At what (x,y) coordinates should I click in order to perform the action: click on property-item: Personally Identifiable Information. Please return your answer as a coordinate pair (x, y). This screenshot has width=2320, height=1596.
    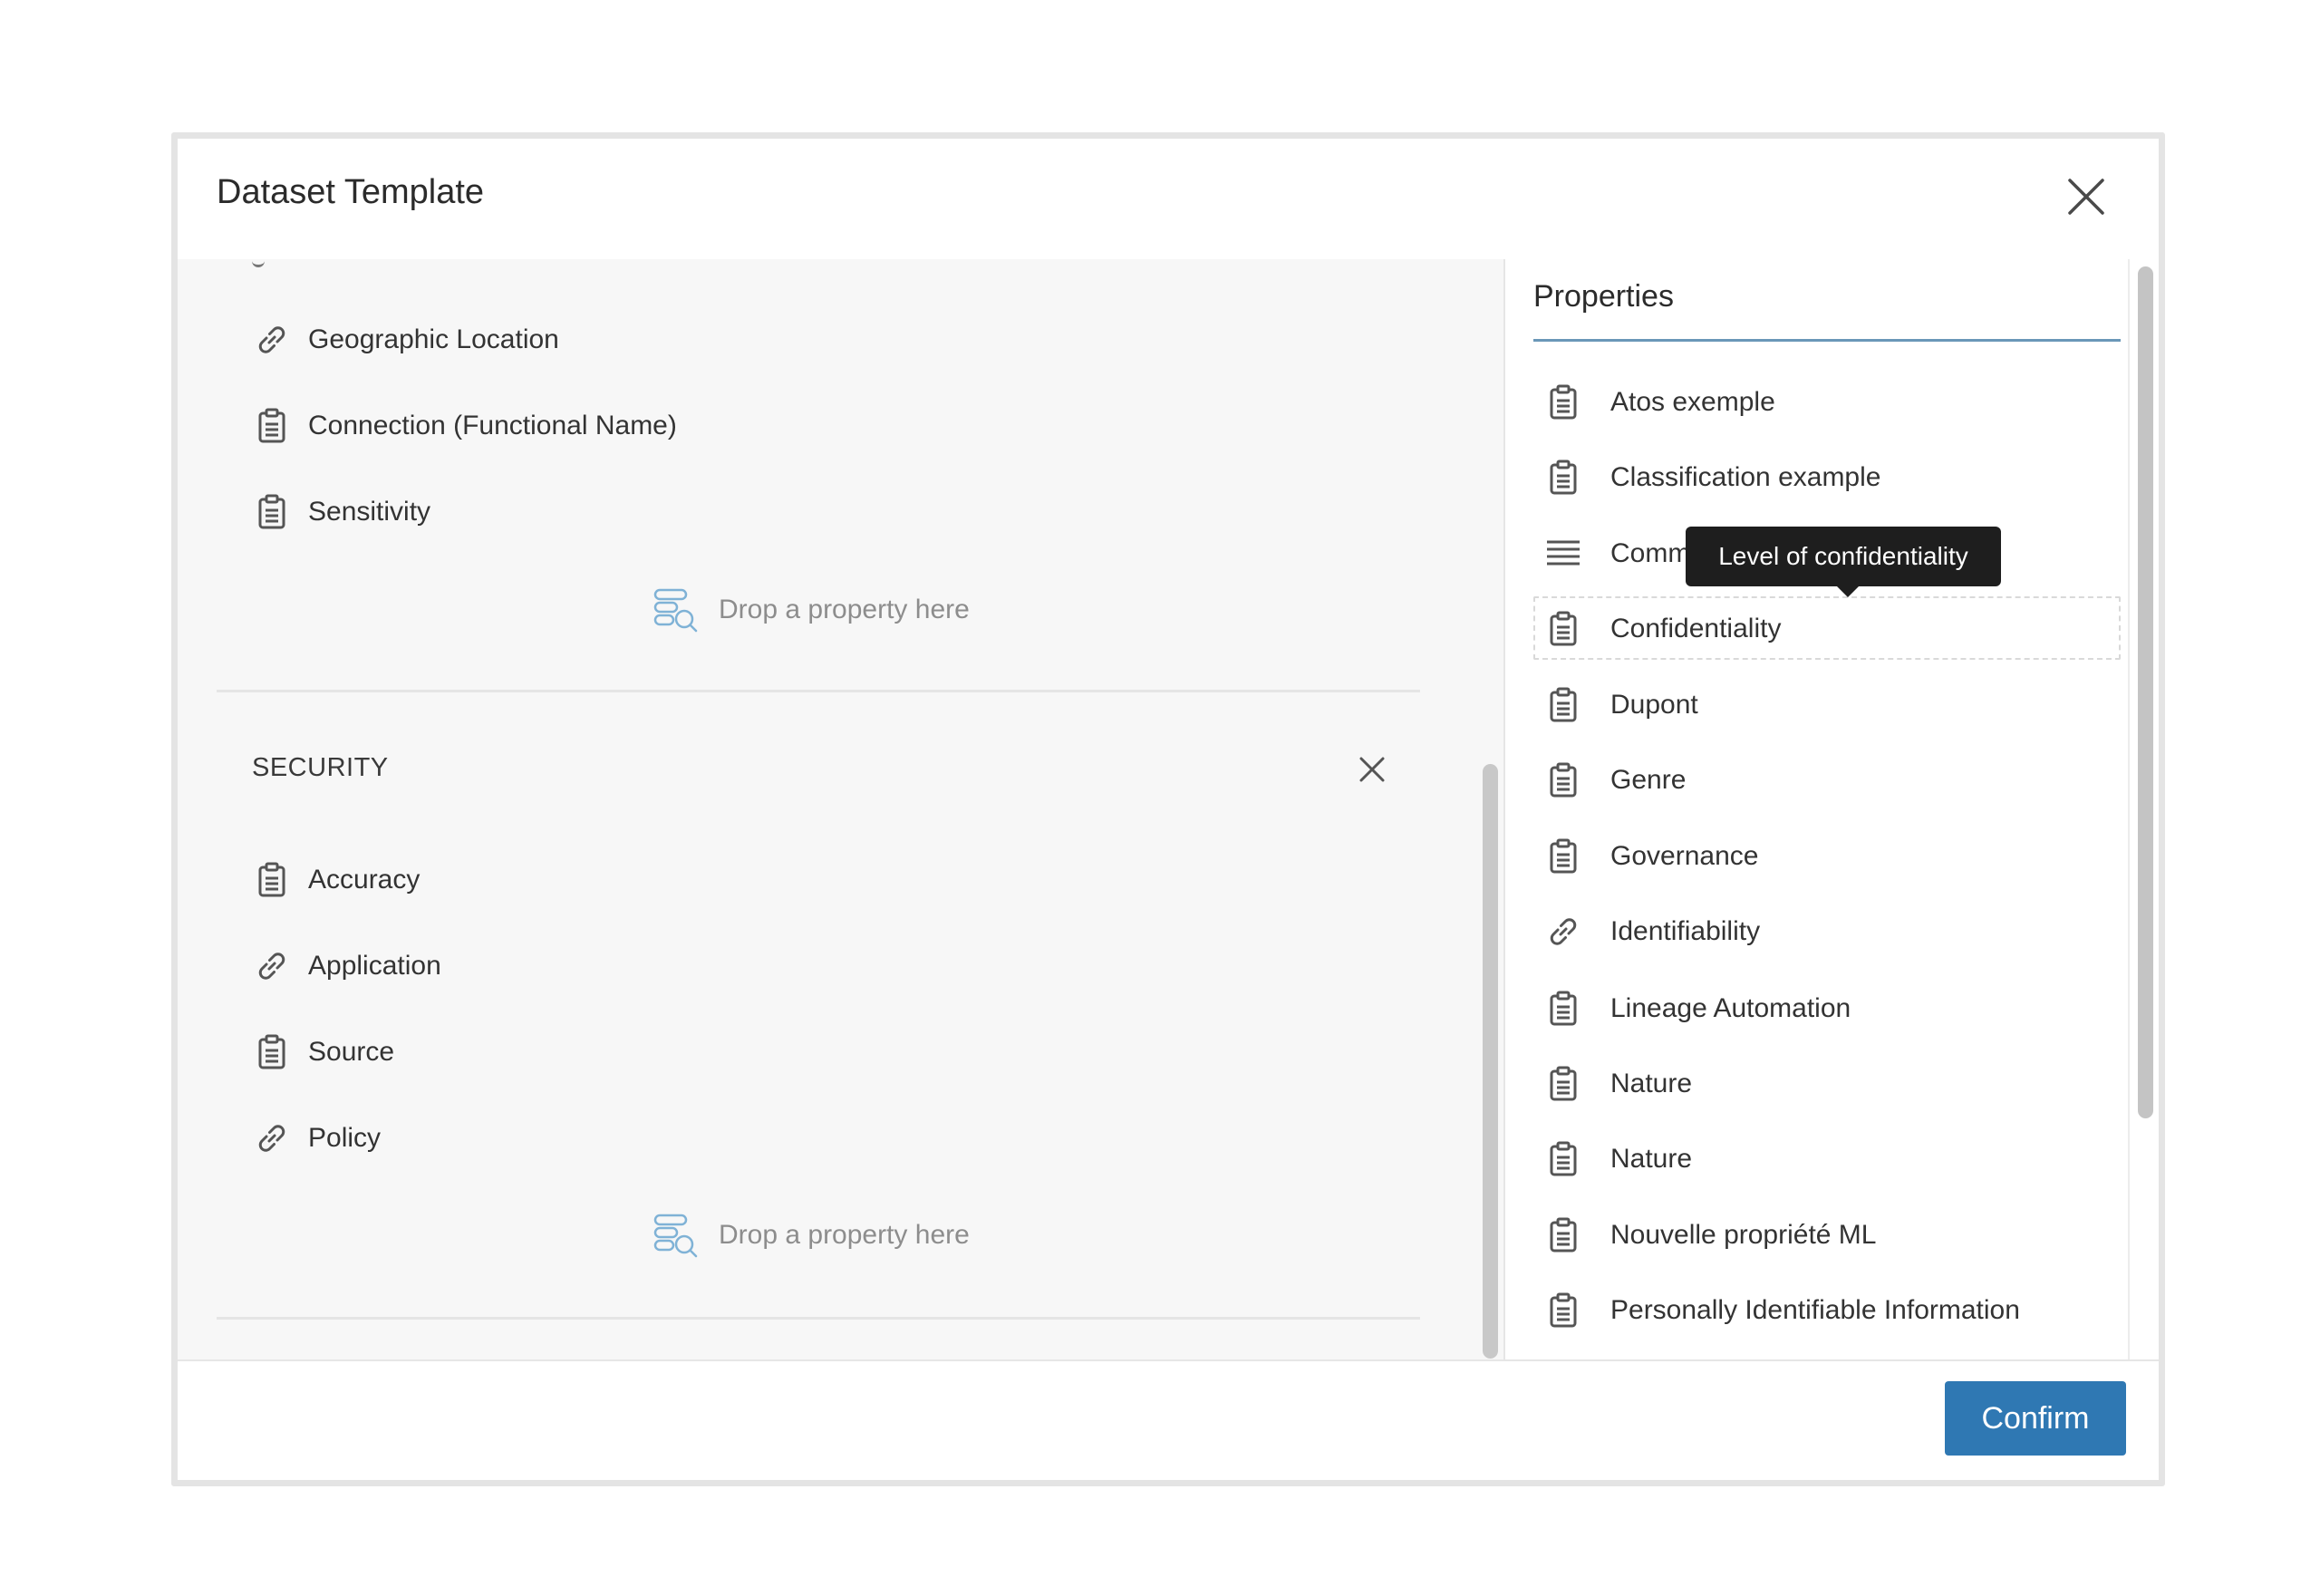
    Looking at the image, I should click on (1781, 1310).